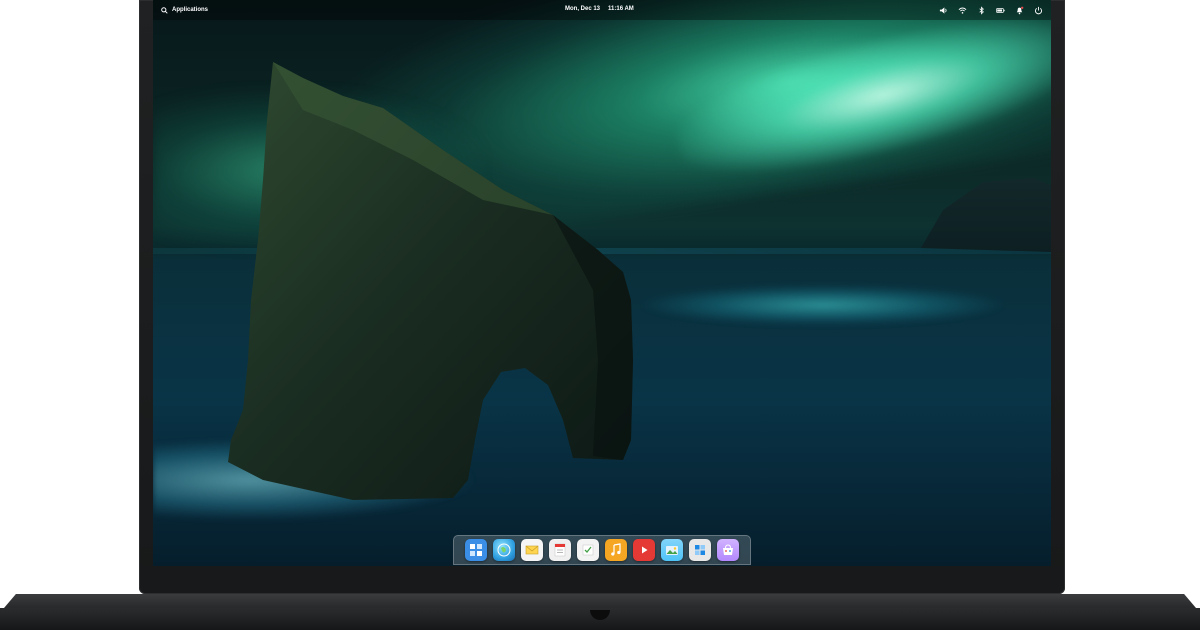  What do you see at coordinates (560, 550) in the screenshot?
I see `calendar-icon` at bounding box center [560, 550].